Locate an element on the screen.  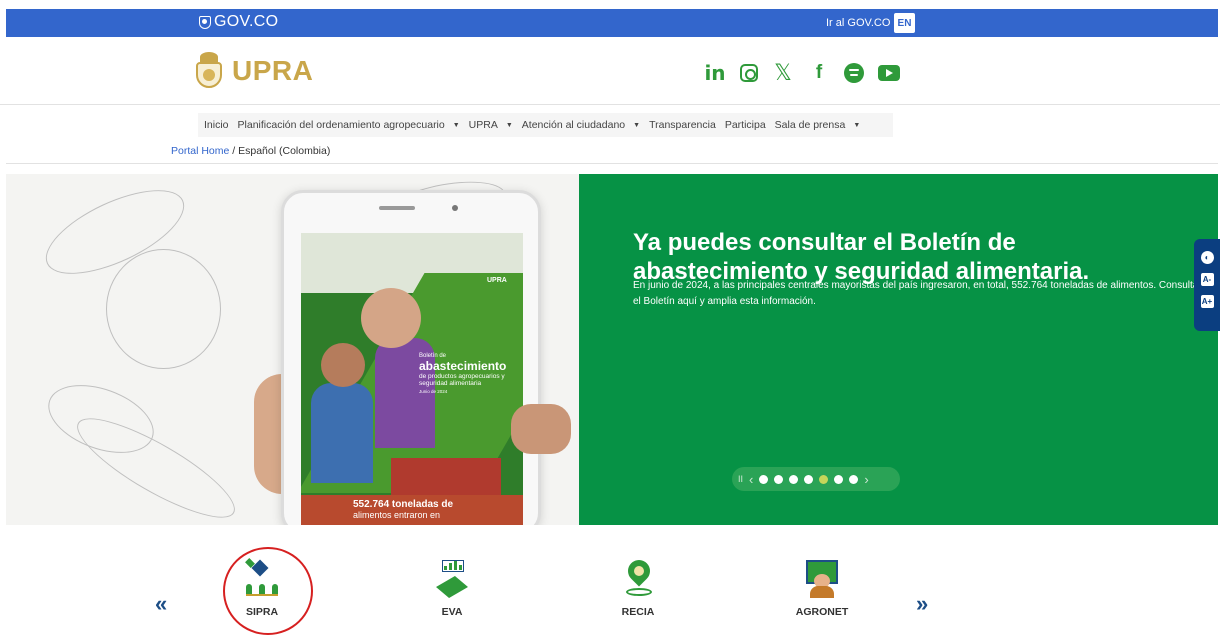
app-eva: EVA is located at coordinates (452, 589).